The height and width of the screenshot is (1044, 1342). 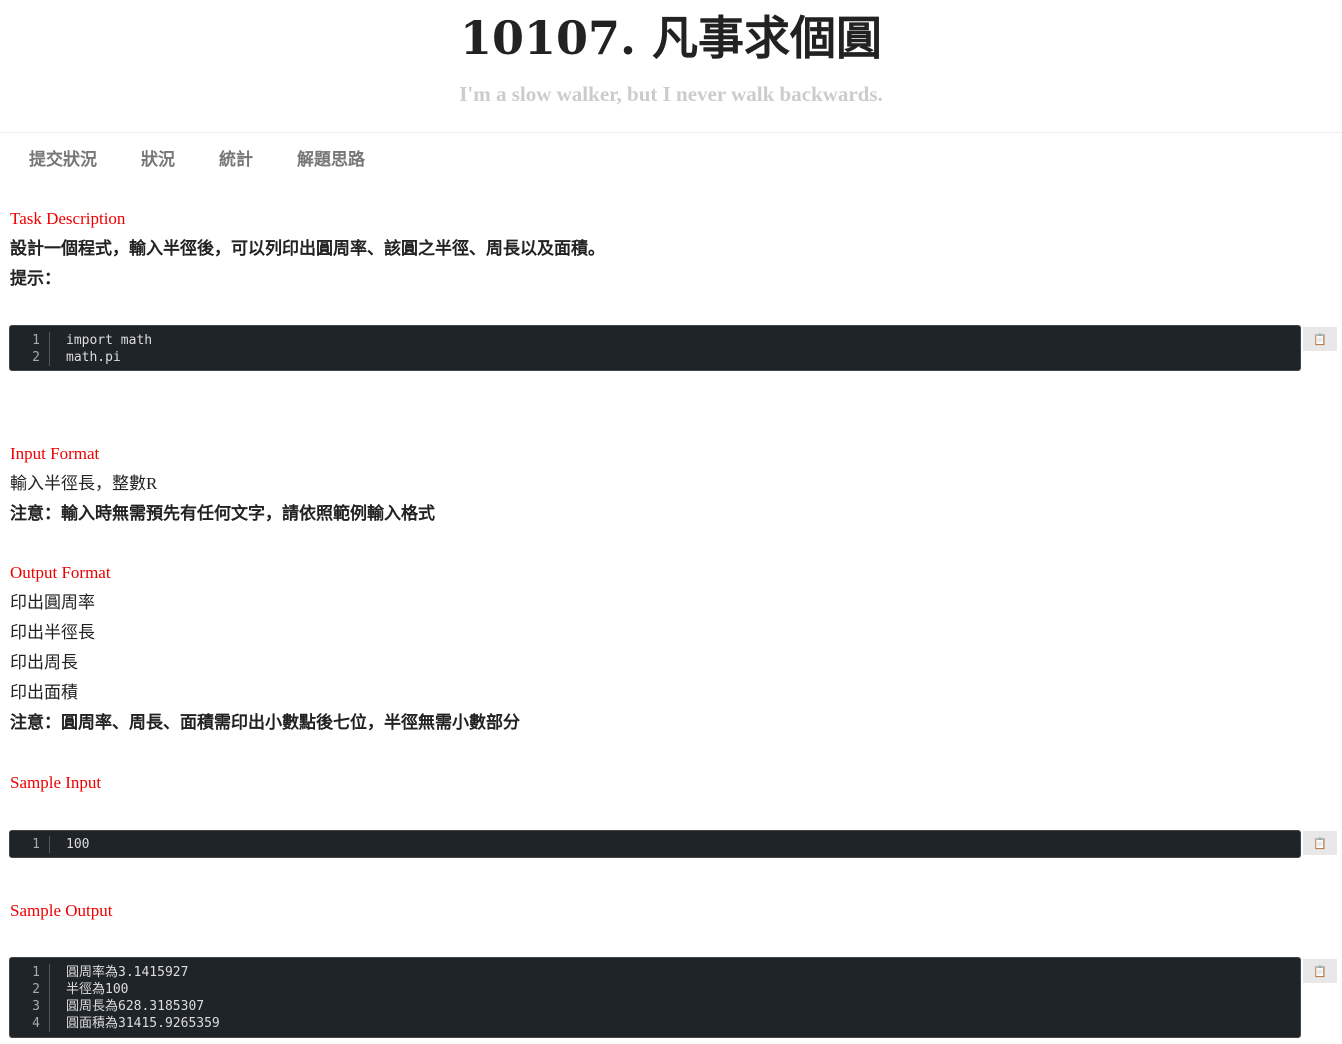 I want to click on tab-statistics: 統計, so click(x=236, y=157).